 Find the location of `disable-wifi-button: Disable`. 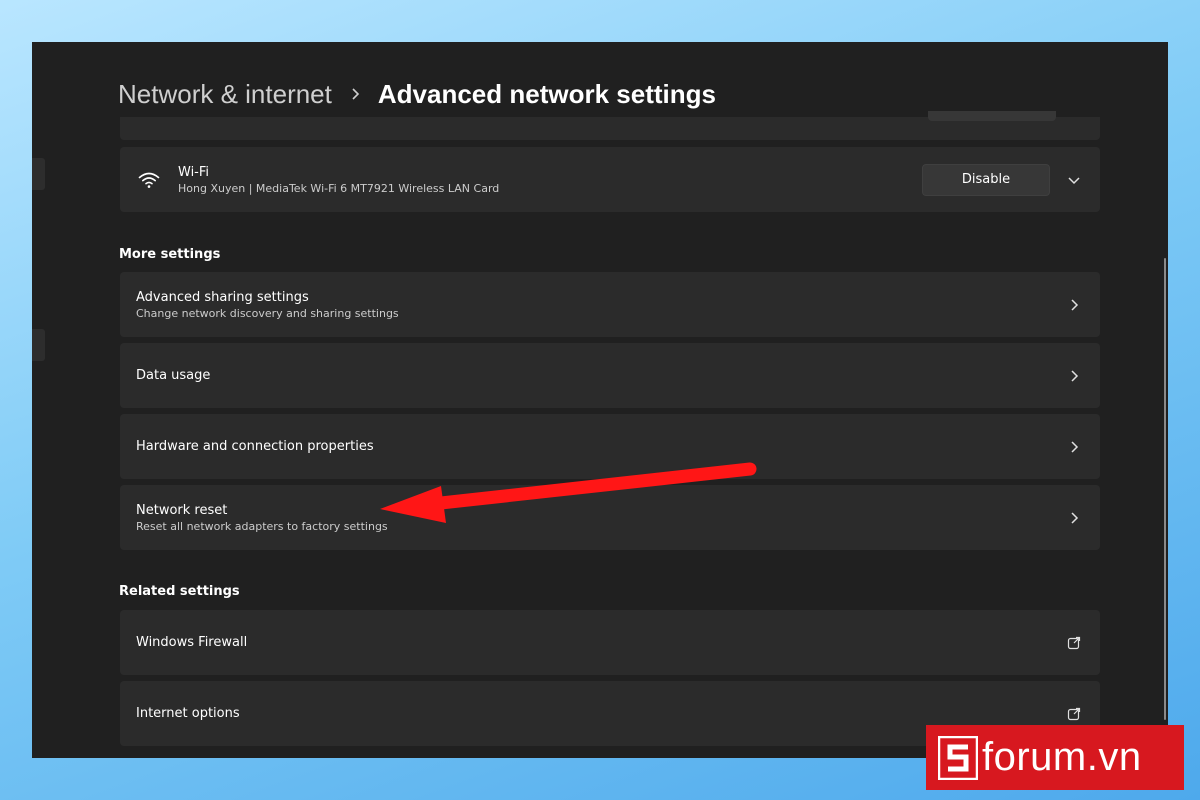

disable-wifi-button: Disable is located at coordinates (986, 179).